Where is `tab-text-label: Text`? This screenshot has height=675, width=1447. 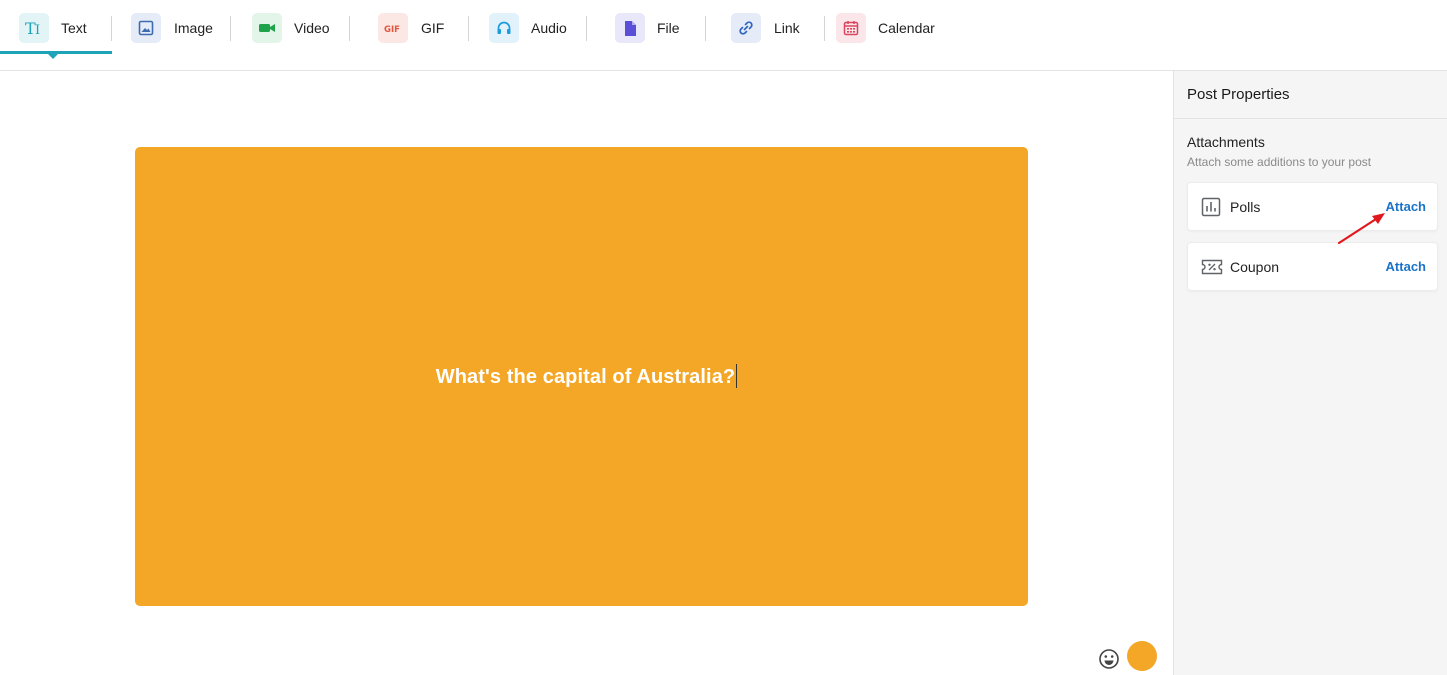
tab-text-label: Text is located at coordinates (74, 28).